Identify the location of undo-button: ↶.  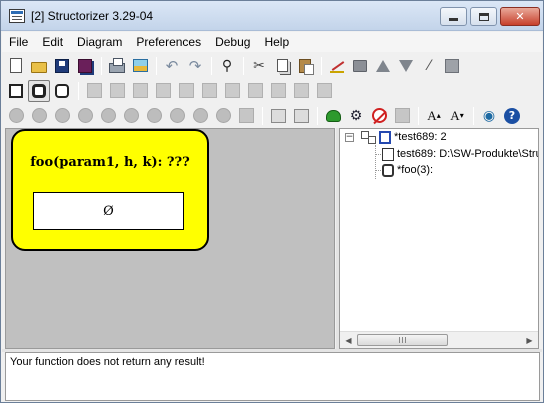
(172, 66).